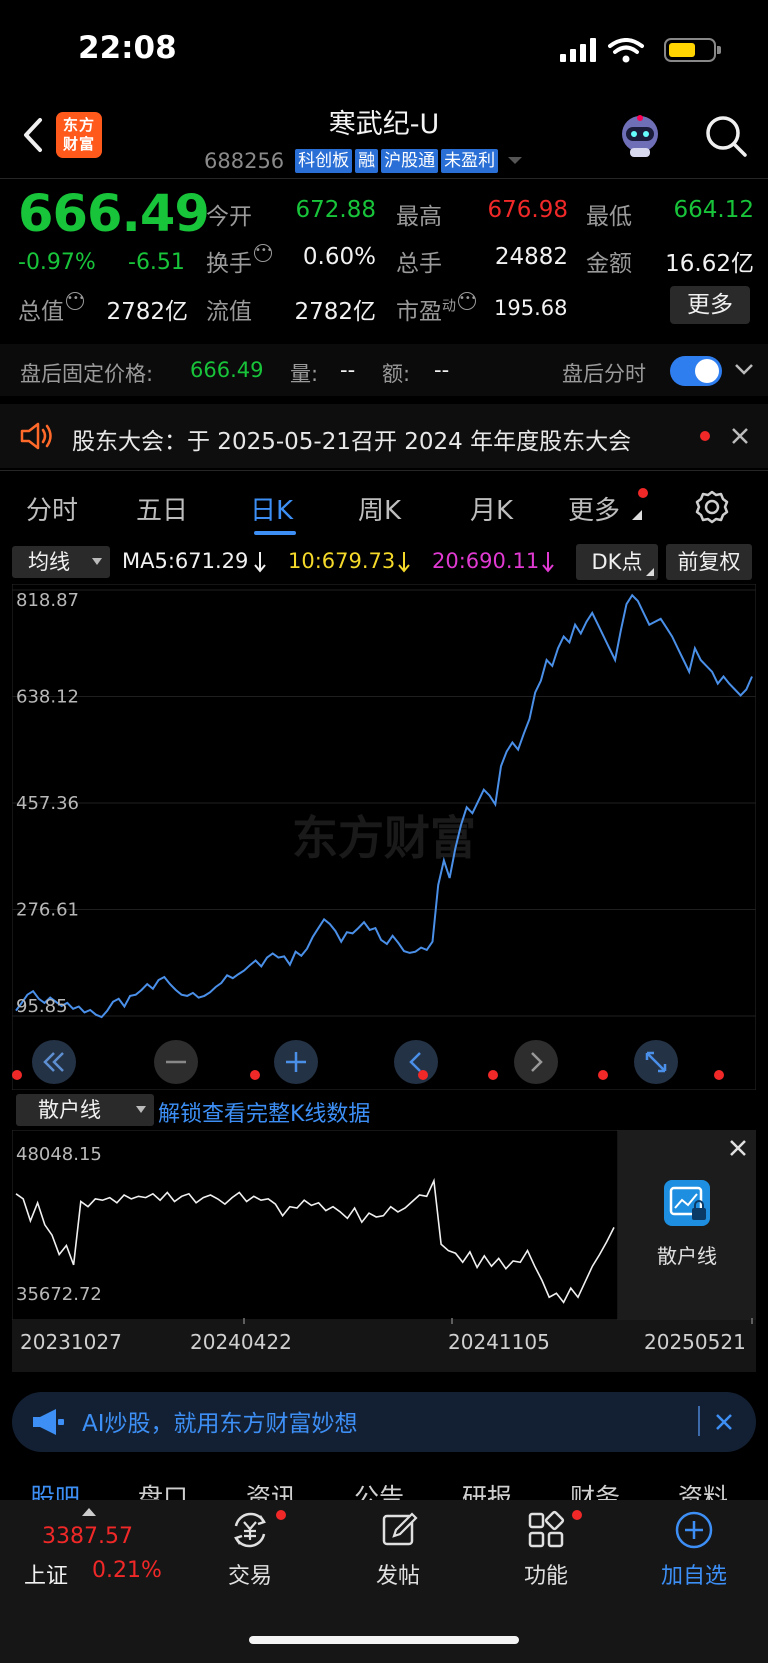 This screenshot has height=1663, width=768. Describe the element at coordinates (694, 1574) in the screenshot. I see `nav-add-watchlist: 加自选` at that location.